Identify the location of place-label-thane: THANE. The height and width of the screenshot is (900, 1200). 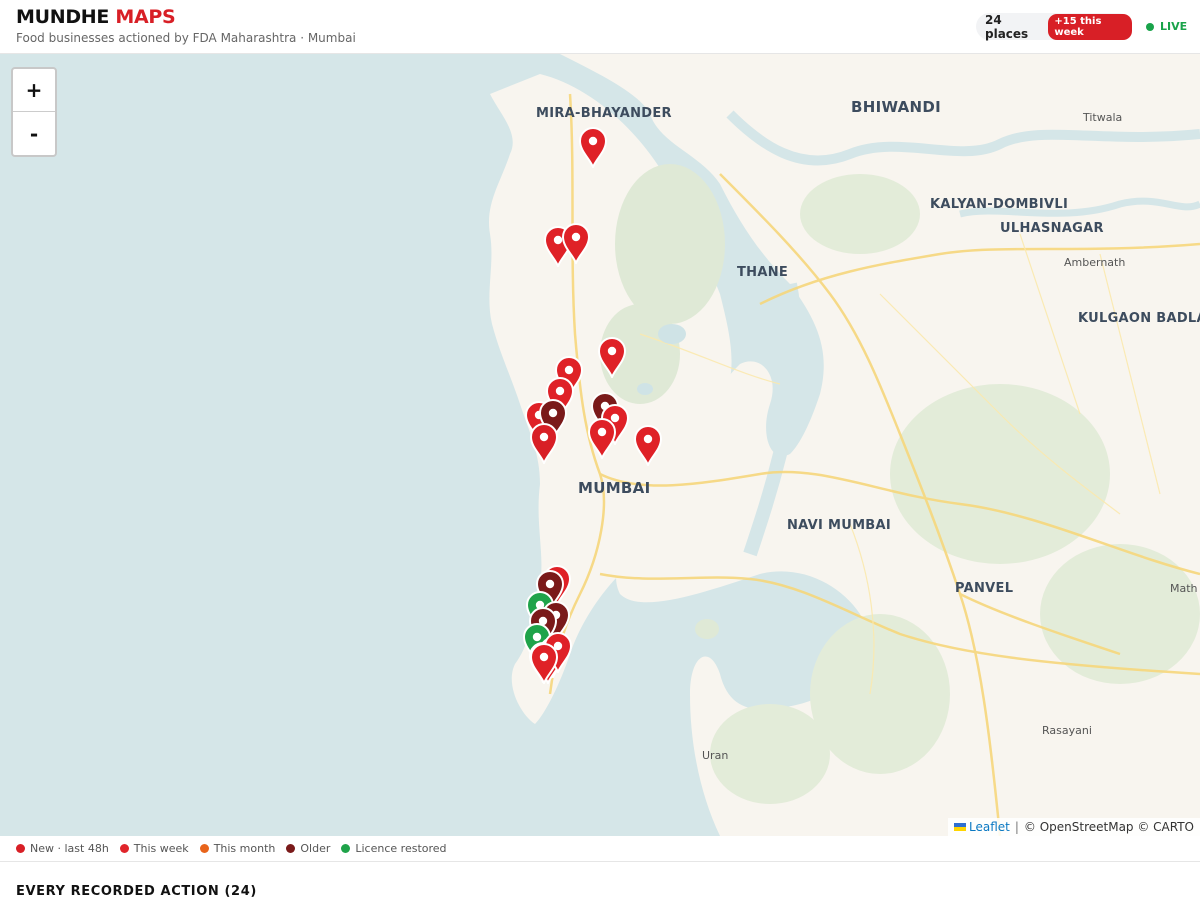
(763, 272).